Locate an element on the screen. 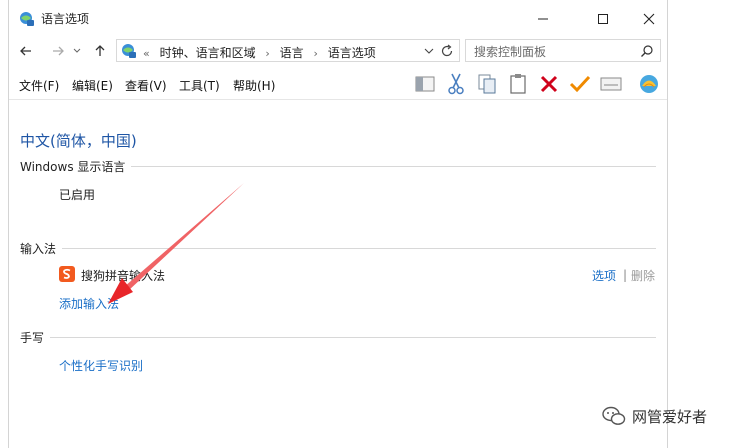  panel-button is located at coordinates (425, 84).